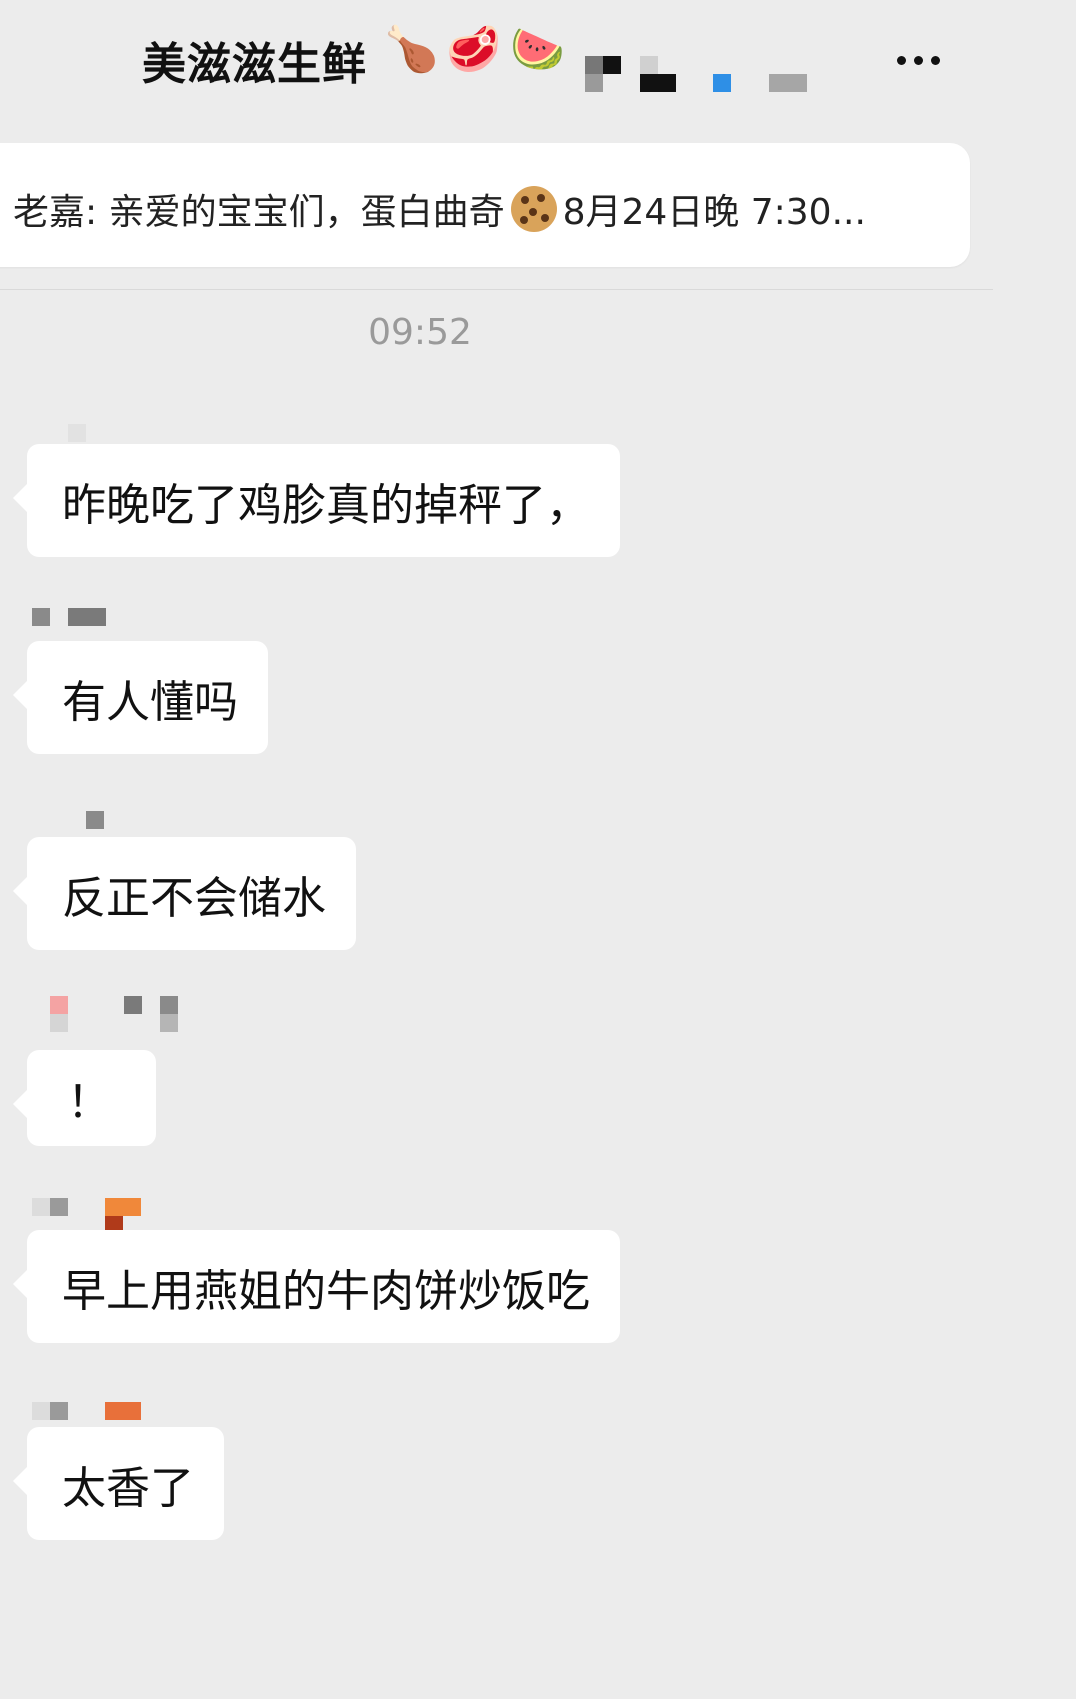 The width and height of the screenshot is (1076, 1699). What do you see at coordinates (901, 60) in the screenshot?
I see `more-dots-icon` at bounding box center [901, 60].